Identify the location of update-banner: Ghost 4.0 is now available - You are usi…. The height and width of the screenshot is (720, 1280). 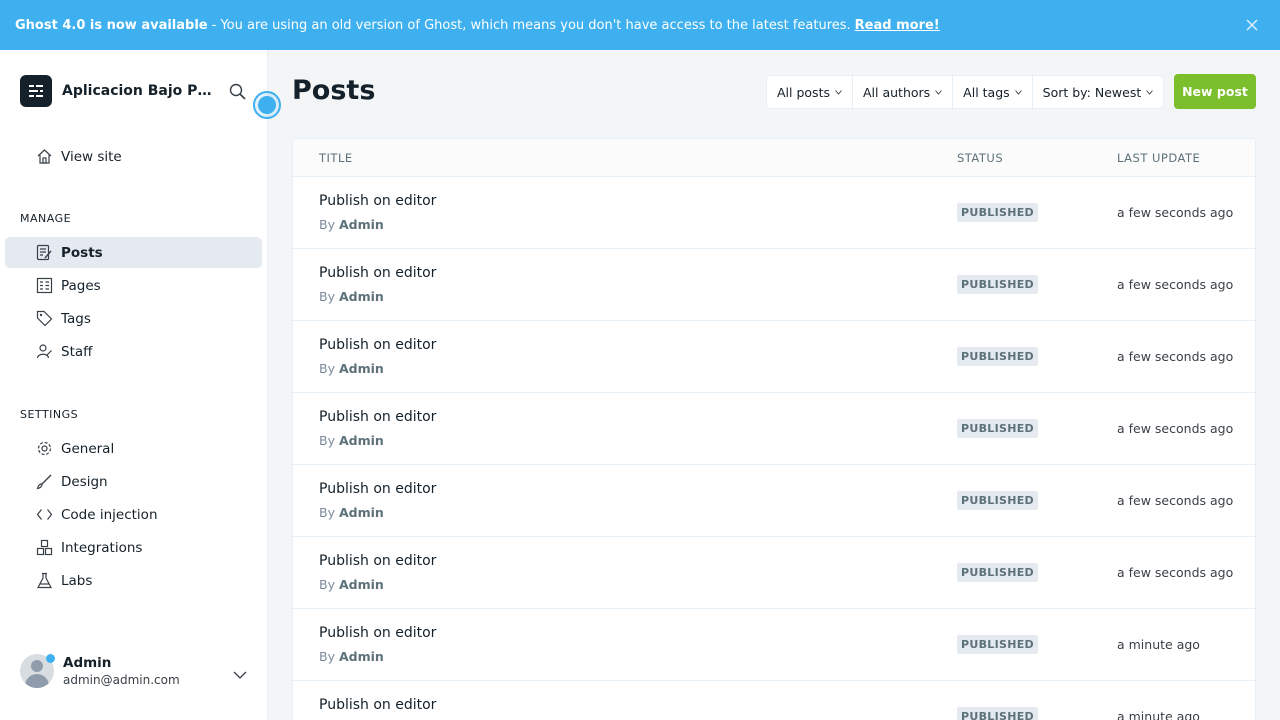
(640, 25).